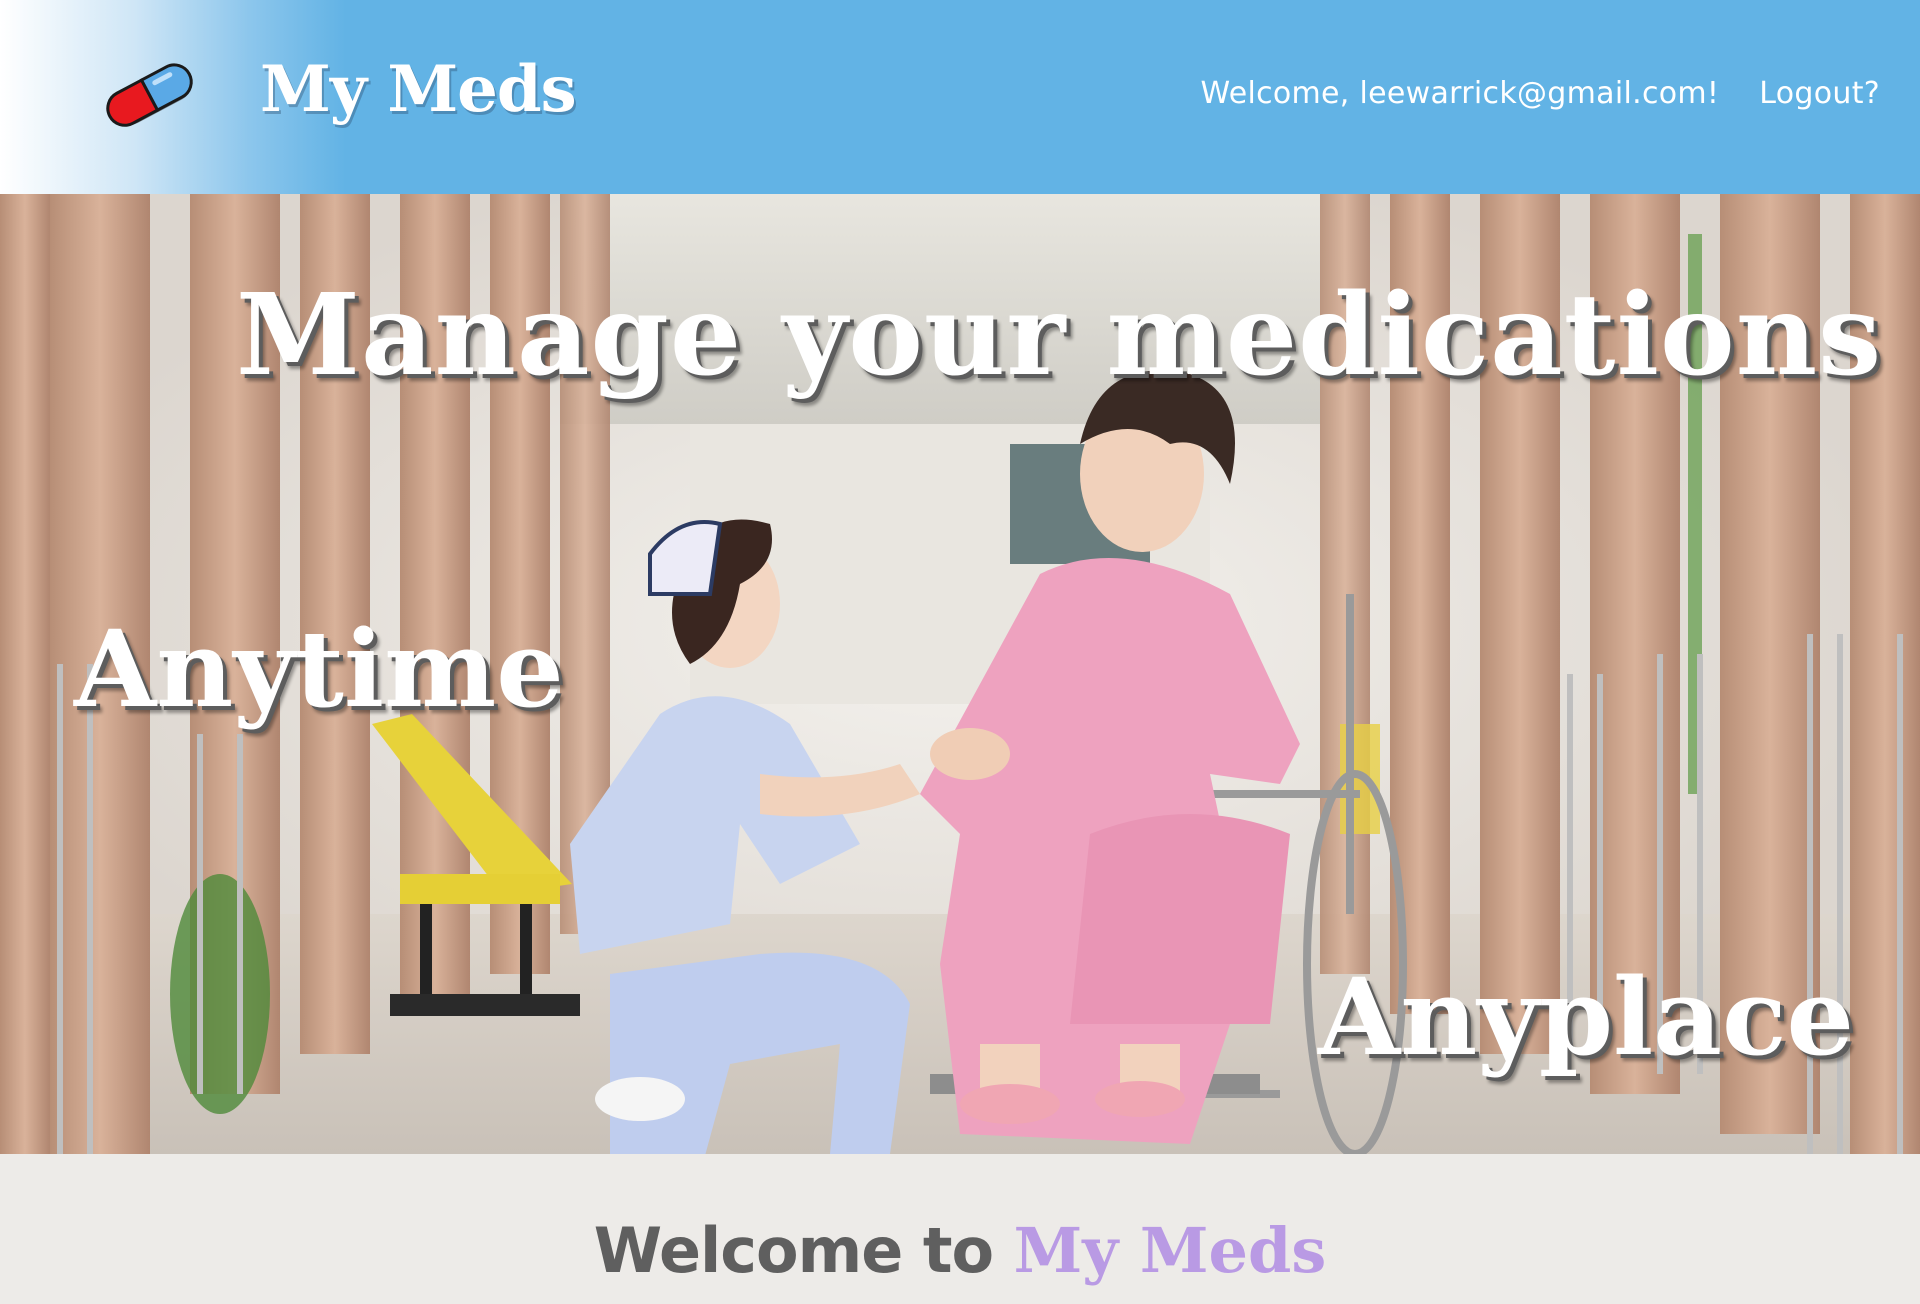 Image resolution: width=1920 pixels, height=1304 pixels. I want to click on logout-link: Logout?, so click(1819, 93).